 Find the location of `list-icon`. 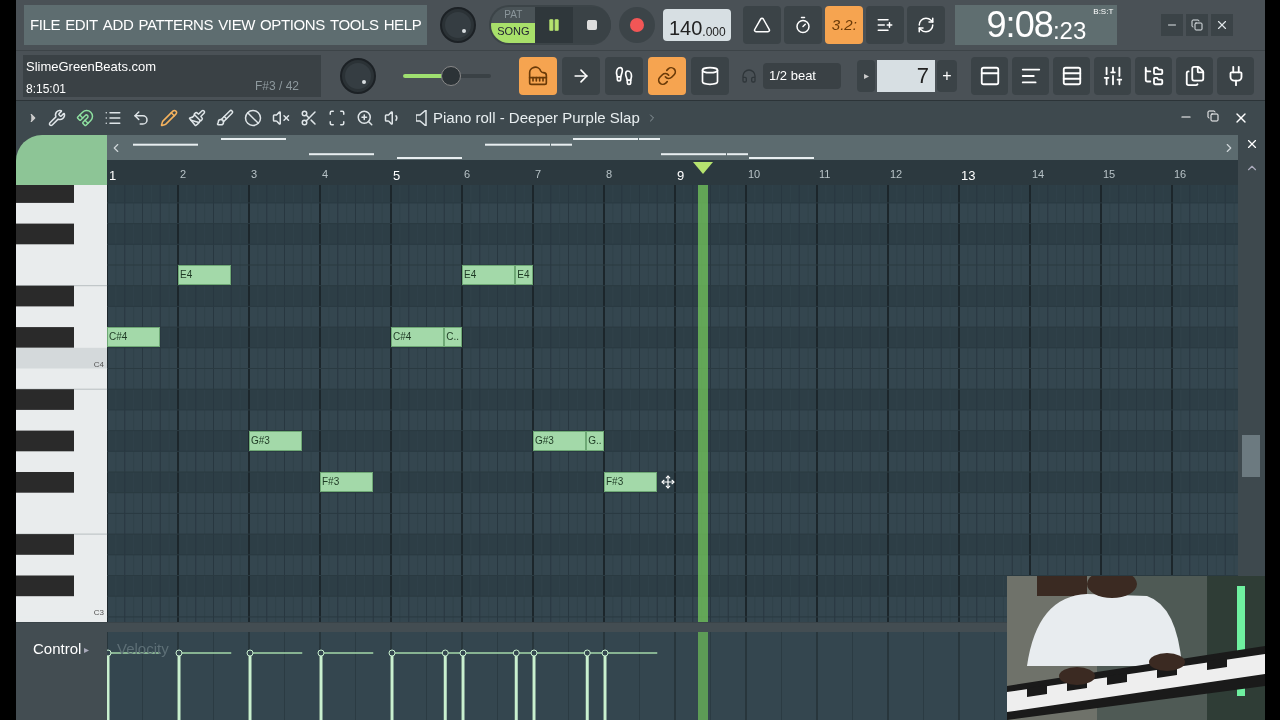

list-icon is located at coordinates (113, 118).